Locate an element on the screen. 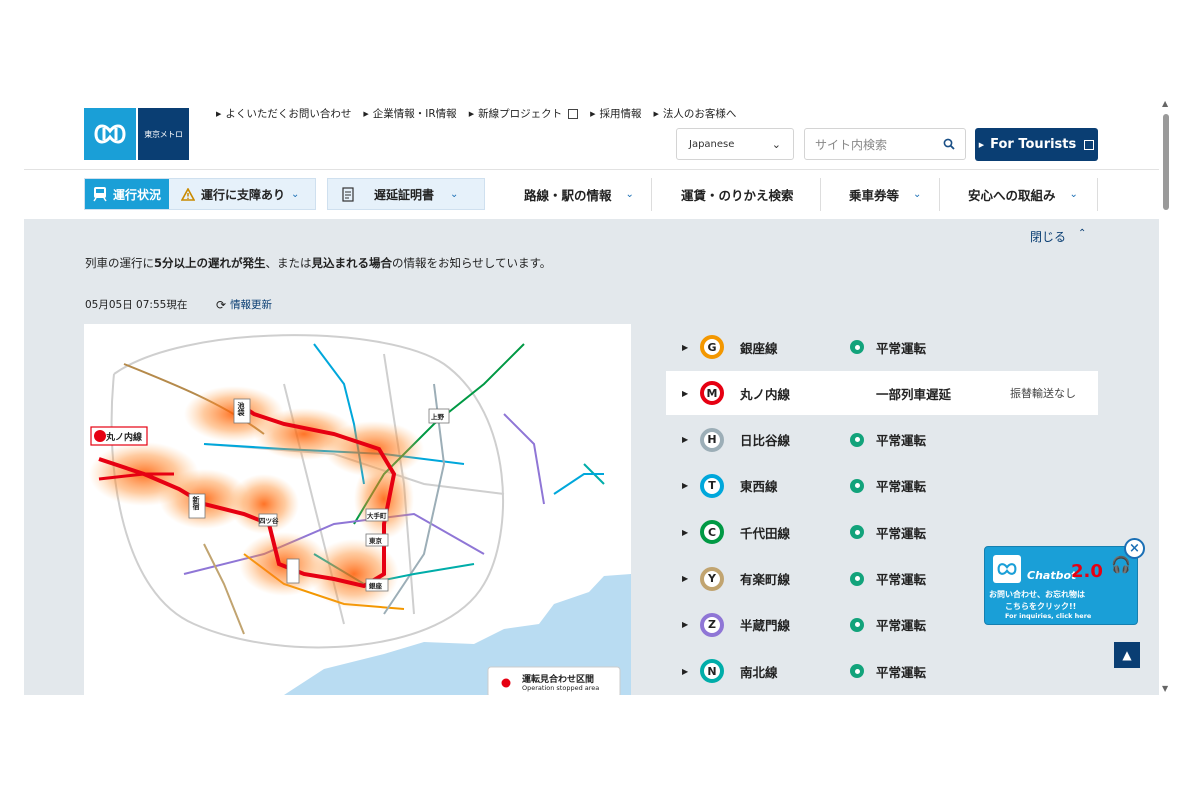  close-panel-button: 閉じる ⌃ is located at coordinates (1058, 236).